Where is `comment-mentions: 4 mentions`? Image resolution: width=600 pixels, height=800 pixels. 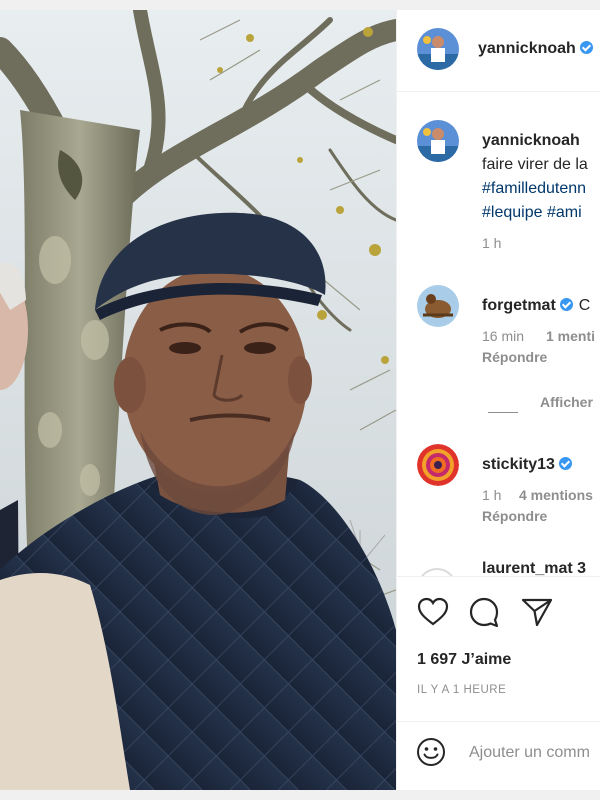 comment-mentions: 4 mentions is located at coordinates (556, 495).